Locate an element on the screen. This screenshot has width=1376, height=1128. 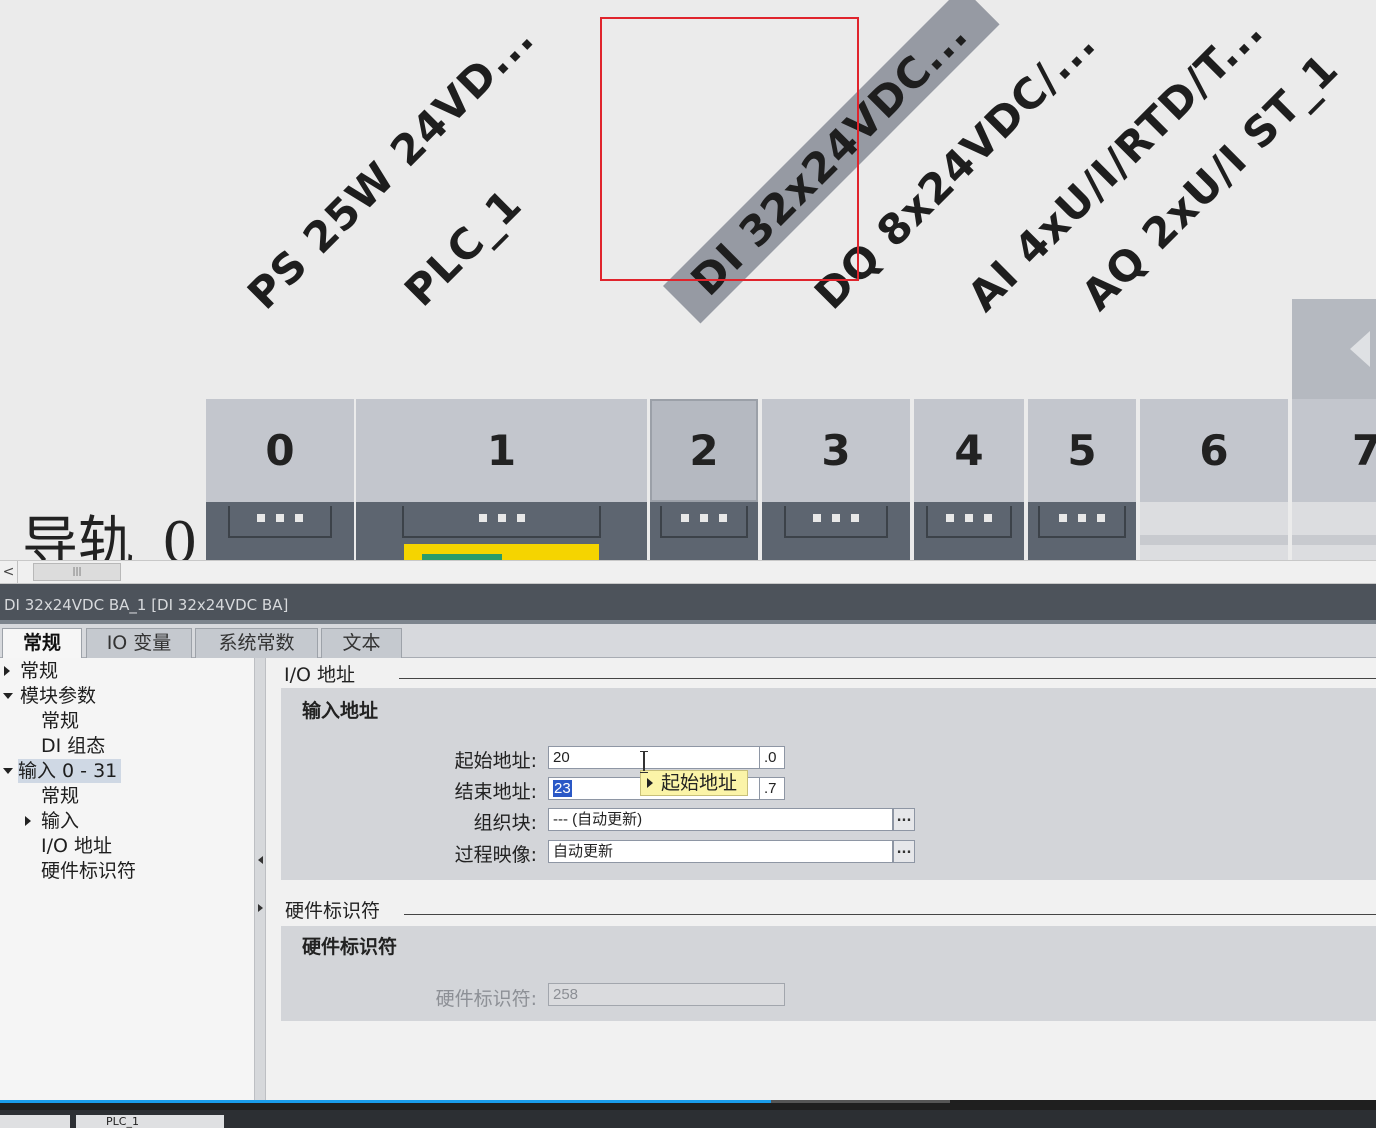
scroll-left-arrow: < is located at coordinates (9, 572).